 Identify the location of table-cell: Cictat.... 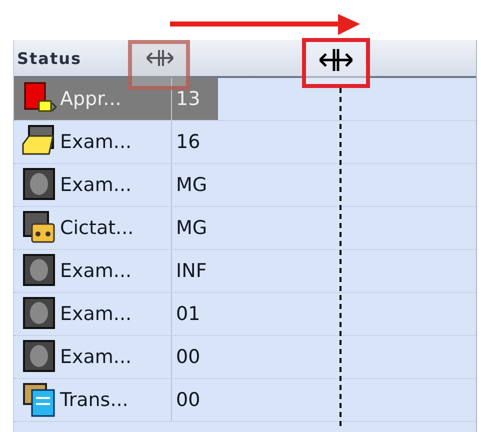
(97, 228).